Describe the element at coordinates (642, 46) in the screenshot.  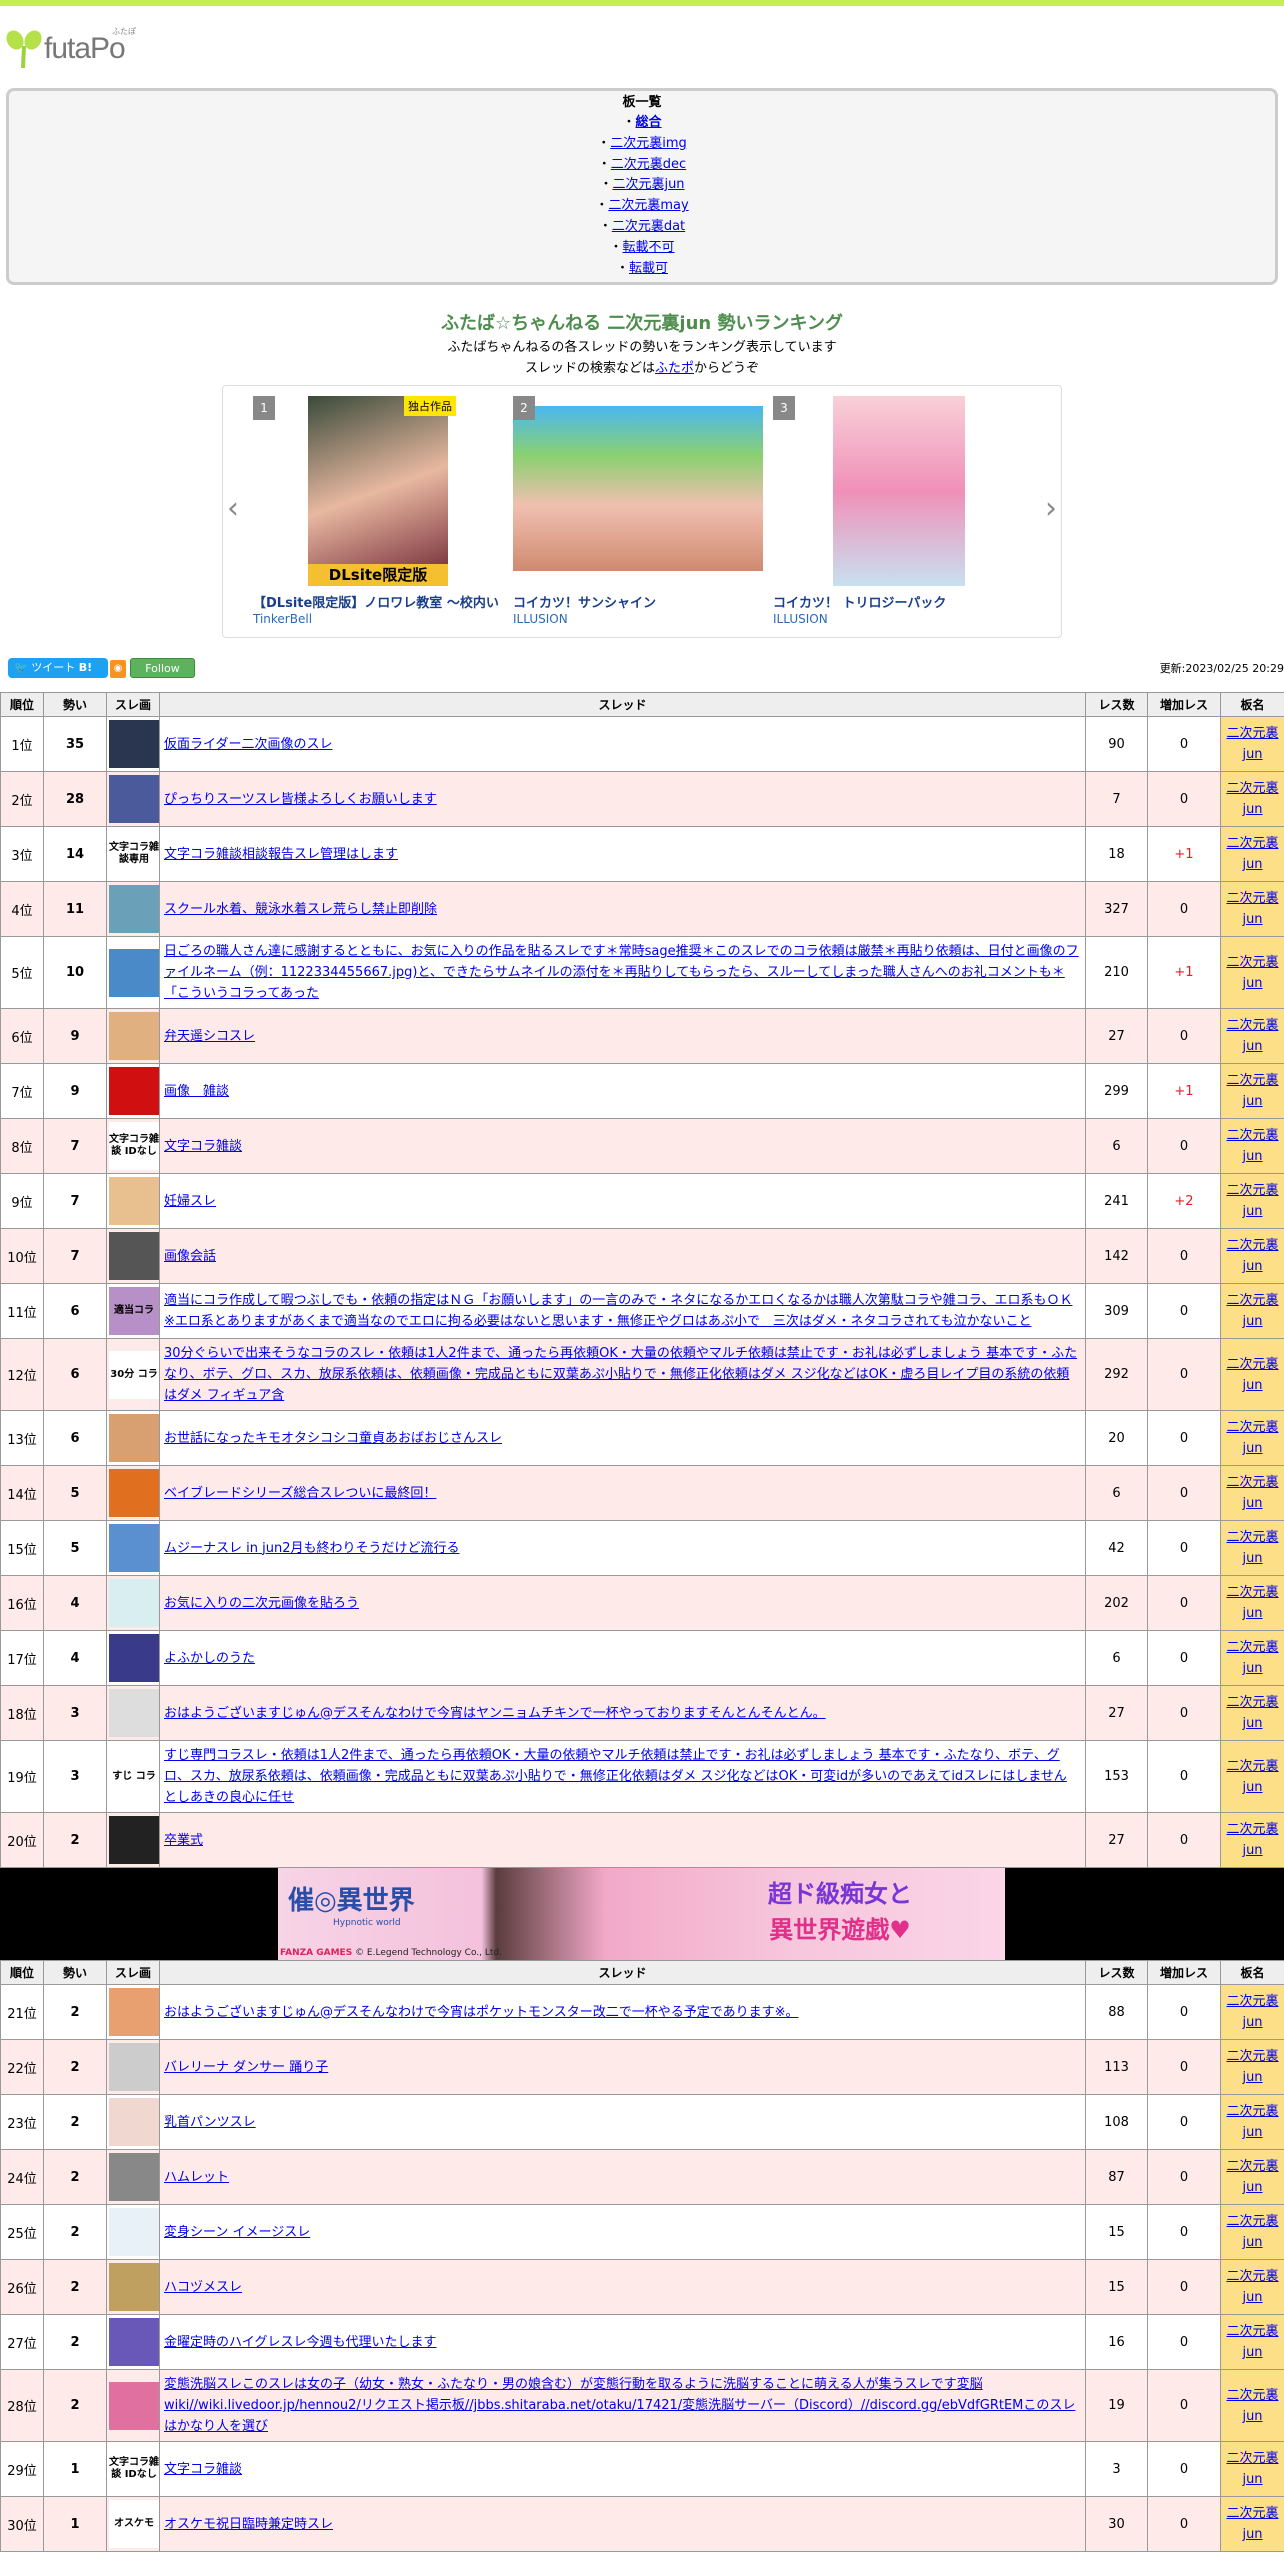
I see `site-logo: futaPo ふたぽ` at that location.